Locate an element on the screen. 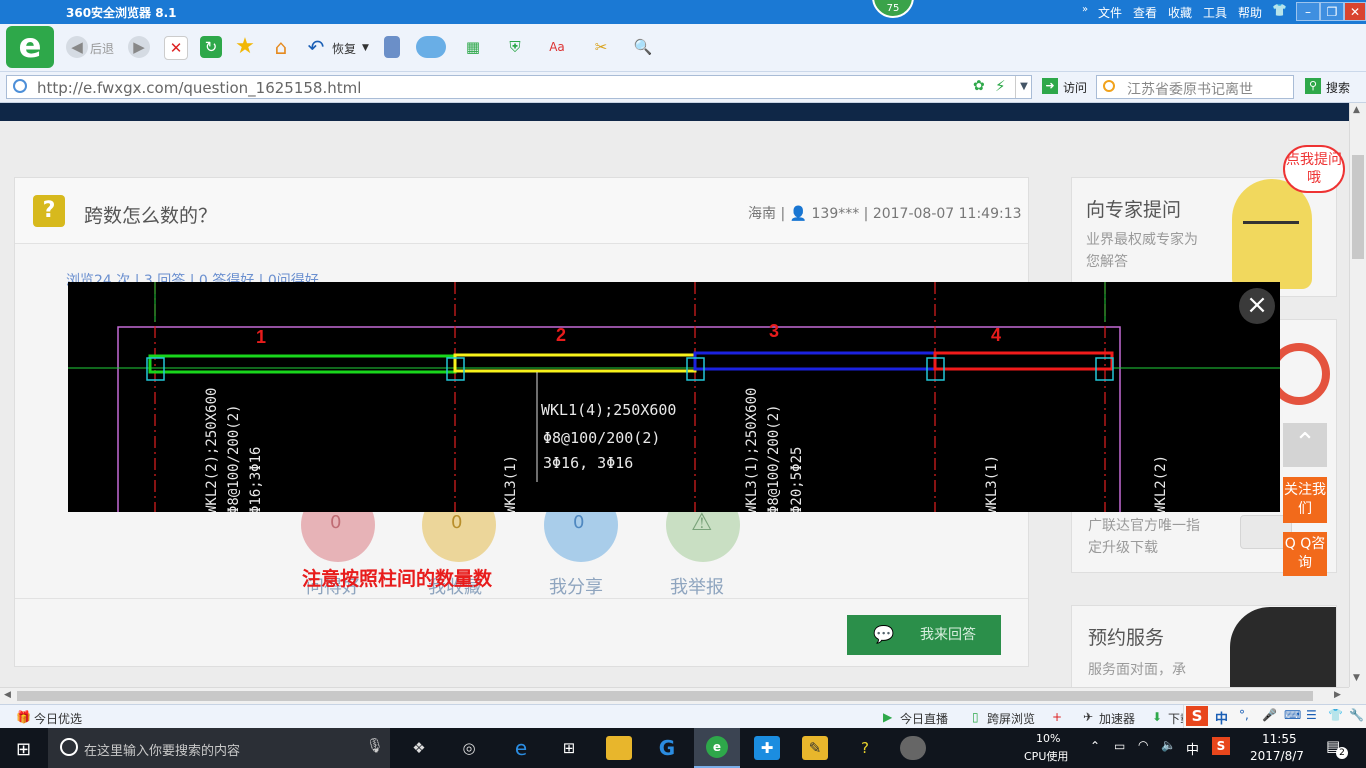  download-icon: ⬇ is located at coordinates (1157, 717).